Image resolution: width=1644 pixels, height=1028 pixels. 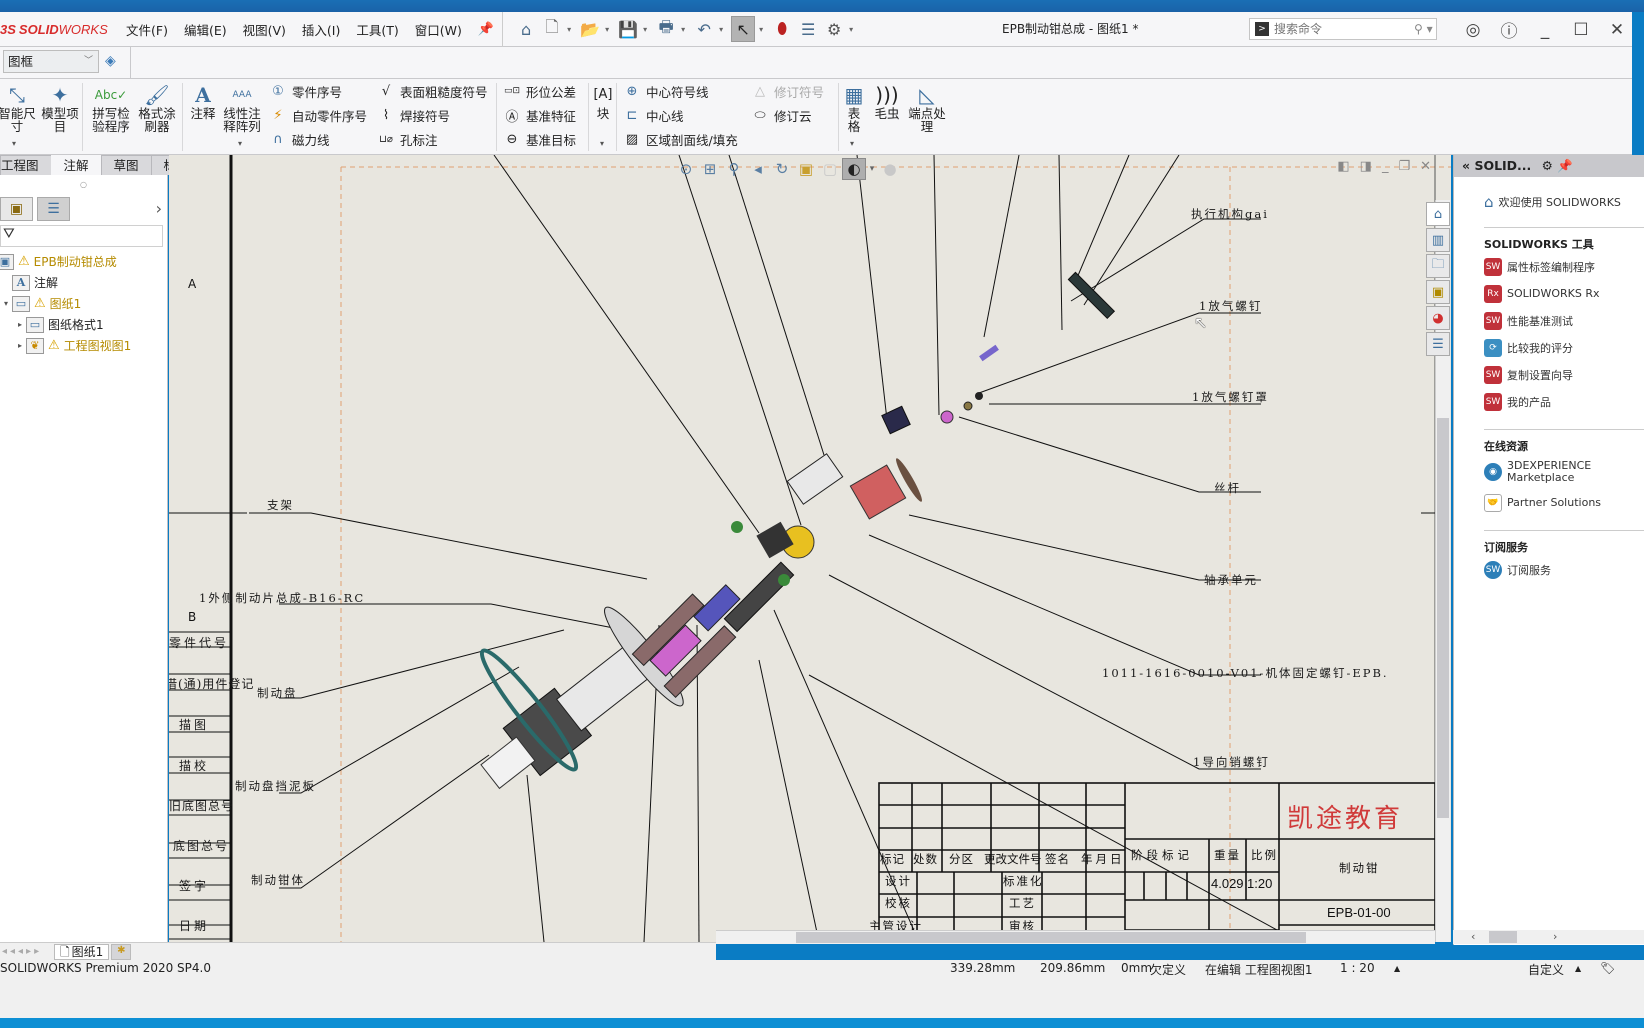 I want to click on menu-window: 窗口(W), so click(x=438, y=29).